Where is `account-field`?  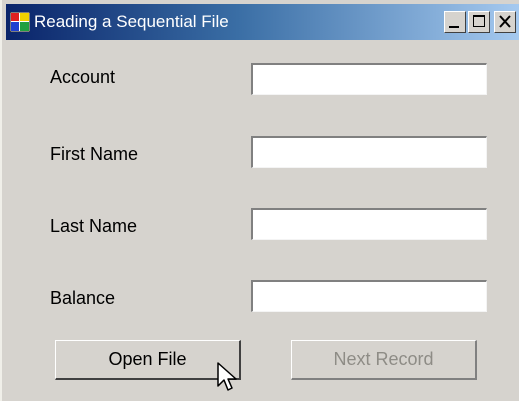
account-field is located at coordinates (369, 79).